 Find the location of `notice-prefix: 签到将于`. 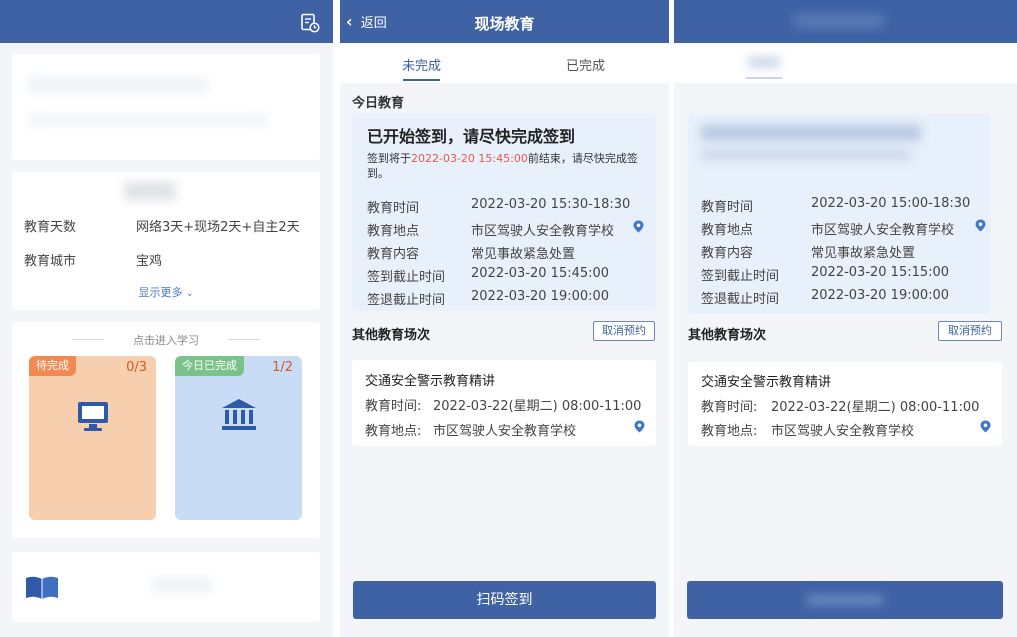

notice-prefix: 签到将于 is located at coordinates (389, 158).